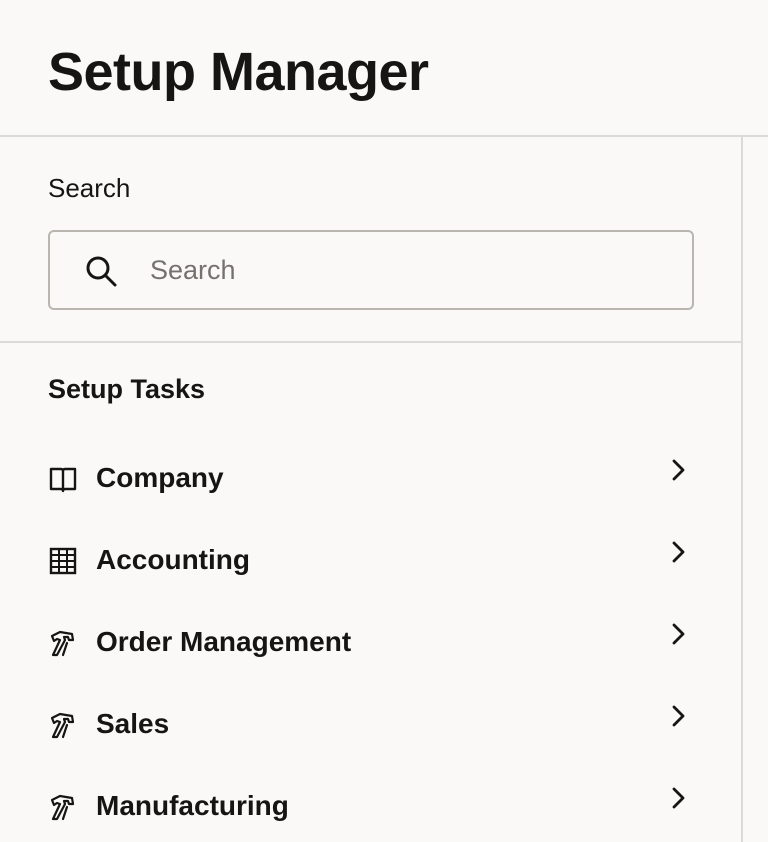 The image size is (768, 842). I want to click on page-title: Setup Manager, so click(238, 72).